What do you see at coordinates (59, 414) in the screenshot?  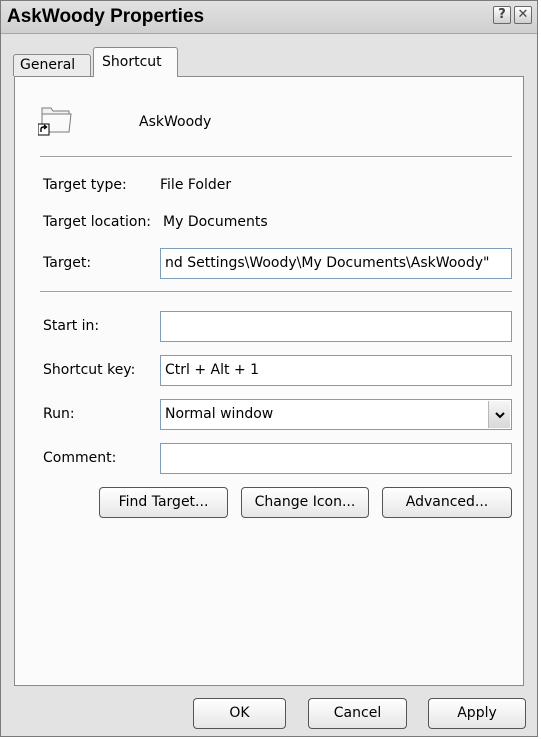 I see `run-label: Run:` at bounding box center [59, 414].